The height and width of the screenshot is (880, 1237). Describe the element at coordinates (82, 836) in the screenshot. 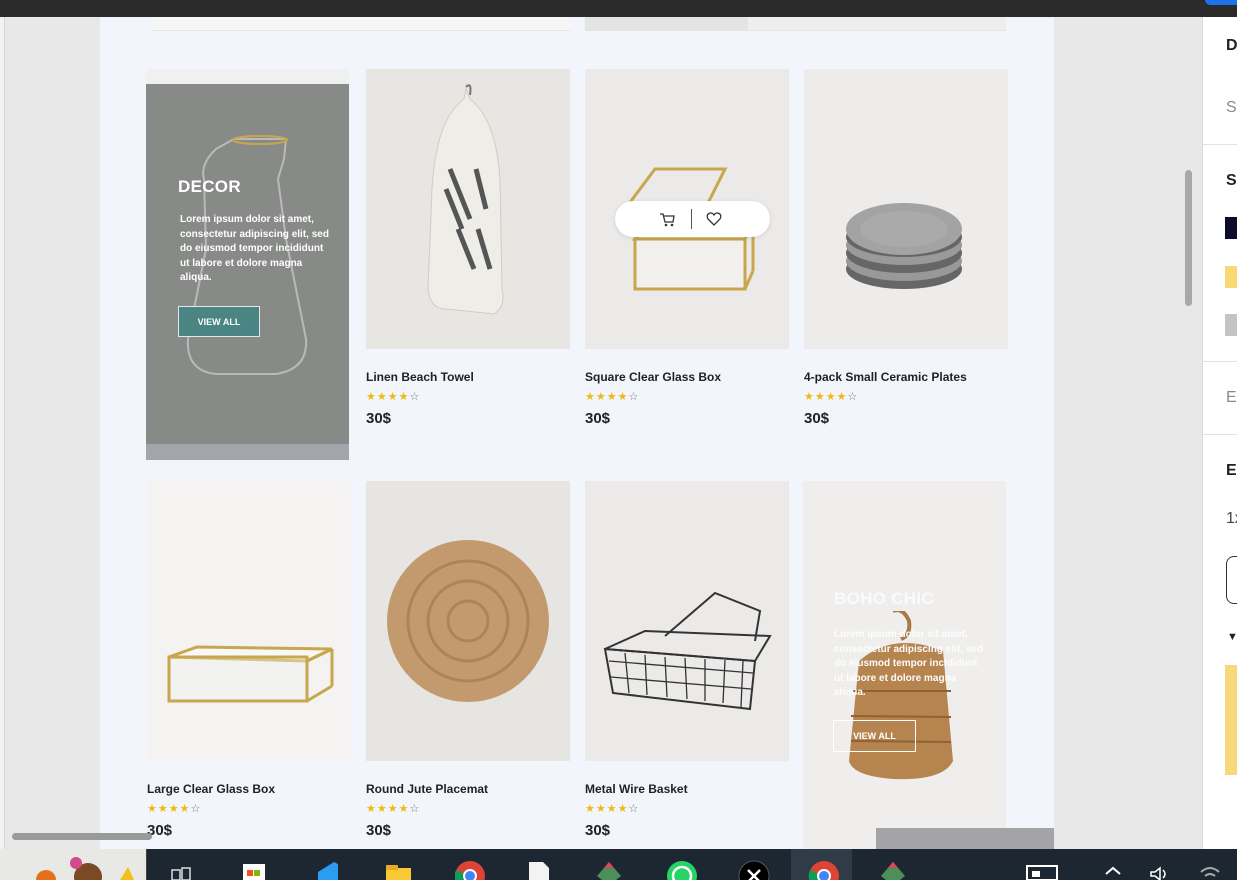

I see `horizontal-scrollbar` at that location.